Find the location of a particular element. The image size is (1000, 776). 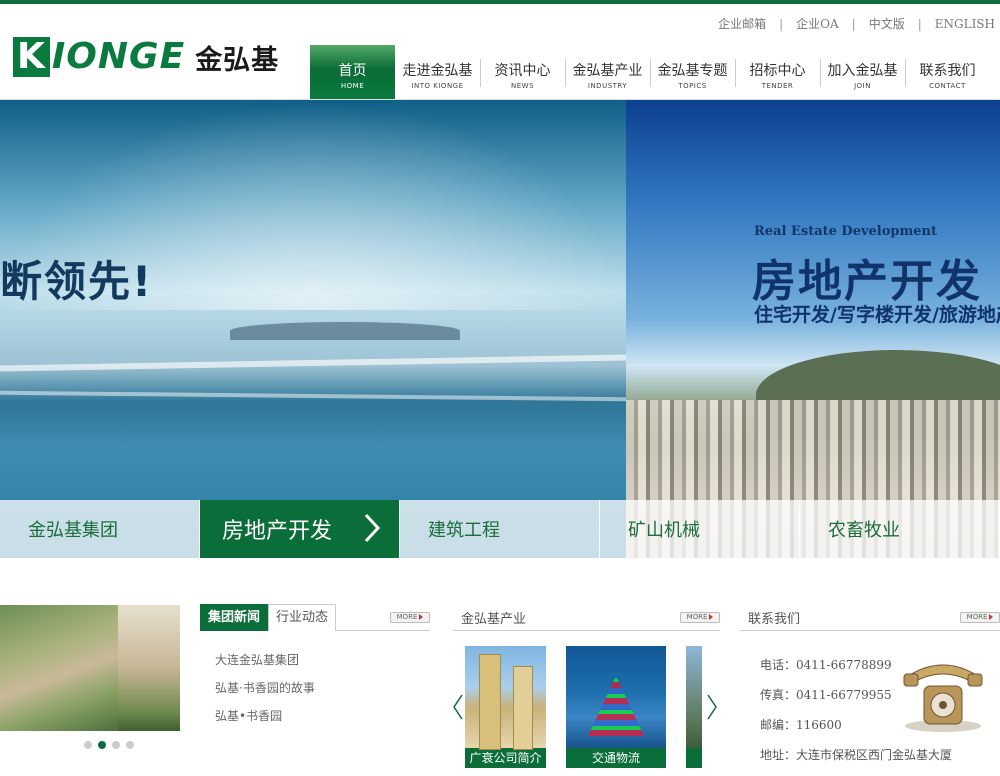

nav-label: 资讯中心 is located at coordinates (522, 71).